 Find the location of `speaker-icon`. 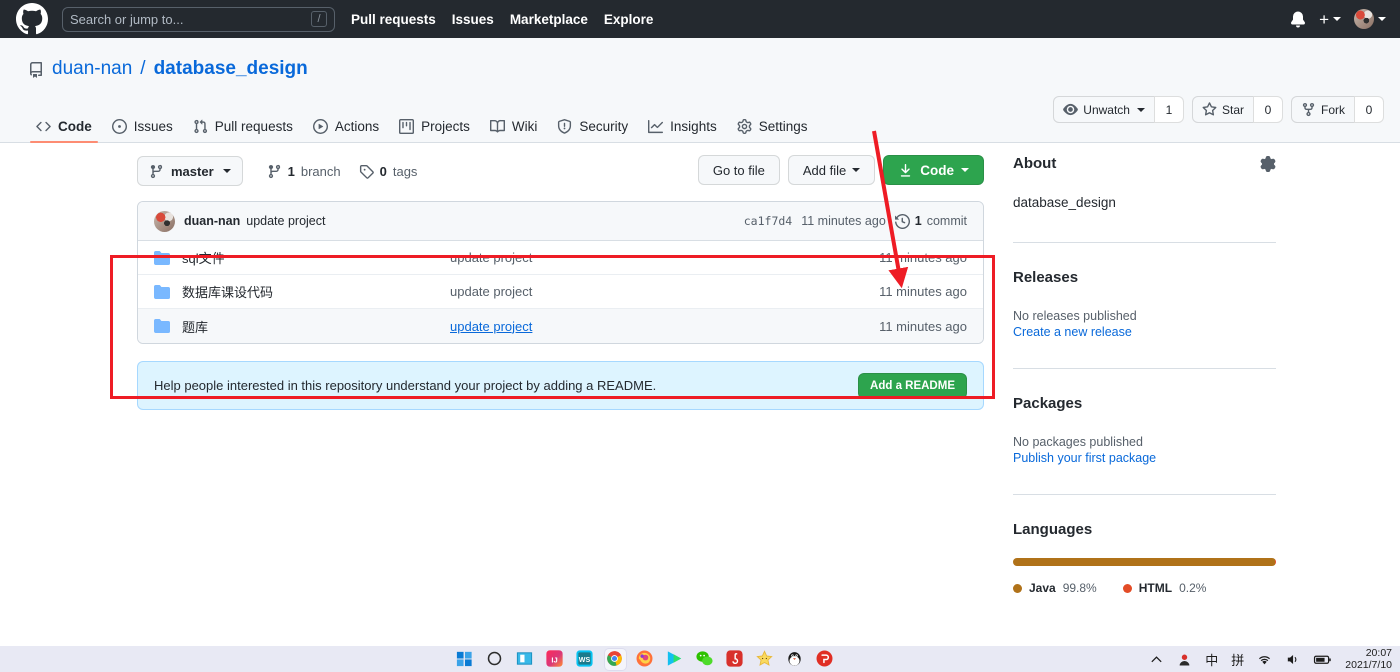

speaker-icon is located at coordinates (1292, 659).